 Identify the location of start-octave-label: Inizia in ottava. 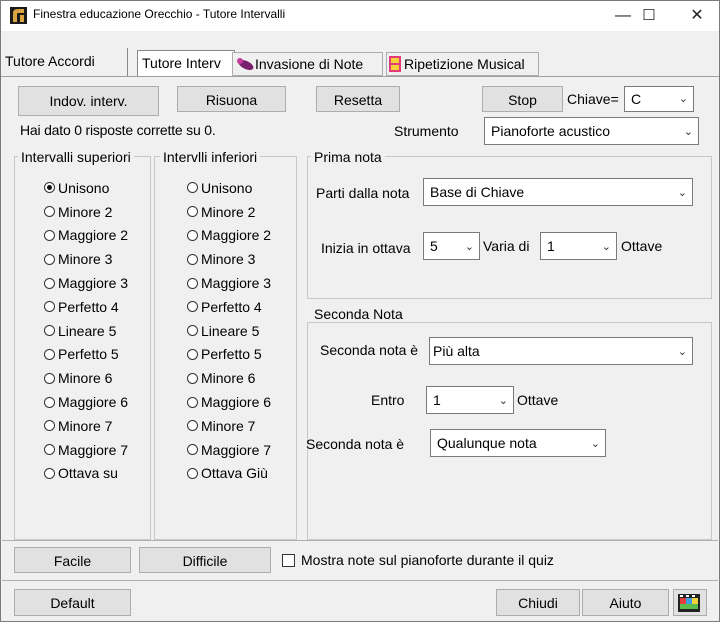
(366, 248).